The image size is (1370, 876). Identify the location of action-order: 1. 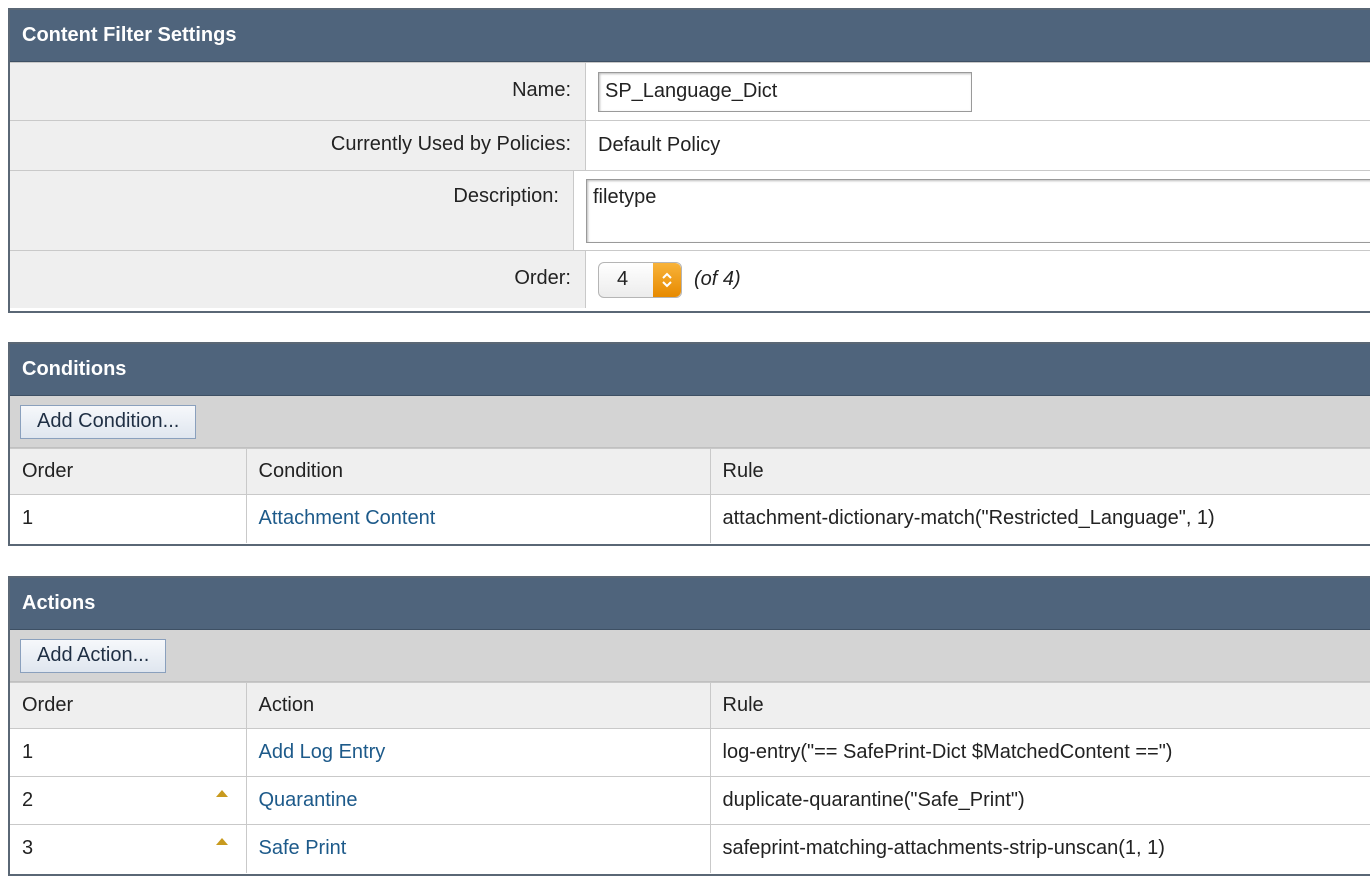
(128, 752).